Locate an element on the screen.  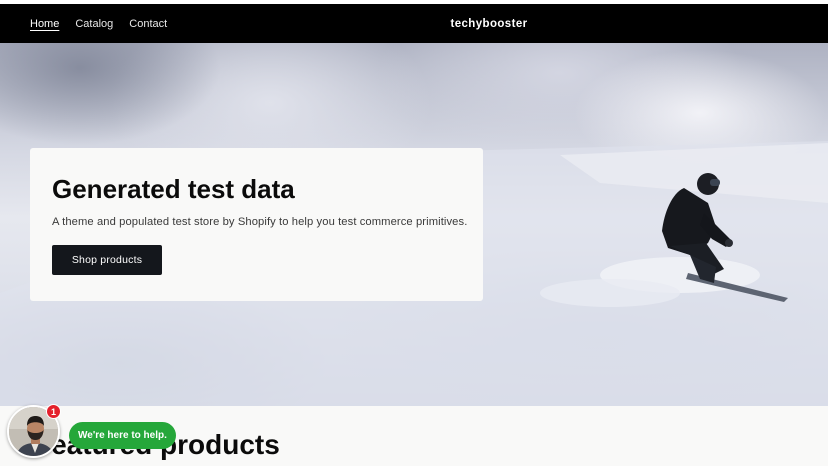
store-brand: techybooster is located at coordinates (414, 23).